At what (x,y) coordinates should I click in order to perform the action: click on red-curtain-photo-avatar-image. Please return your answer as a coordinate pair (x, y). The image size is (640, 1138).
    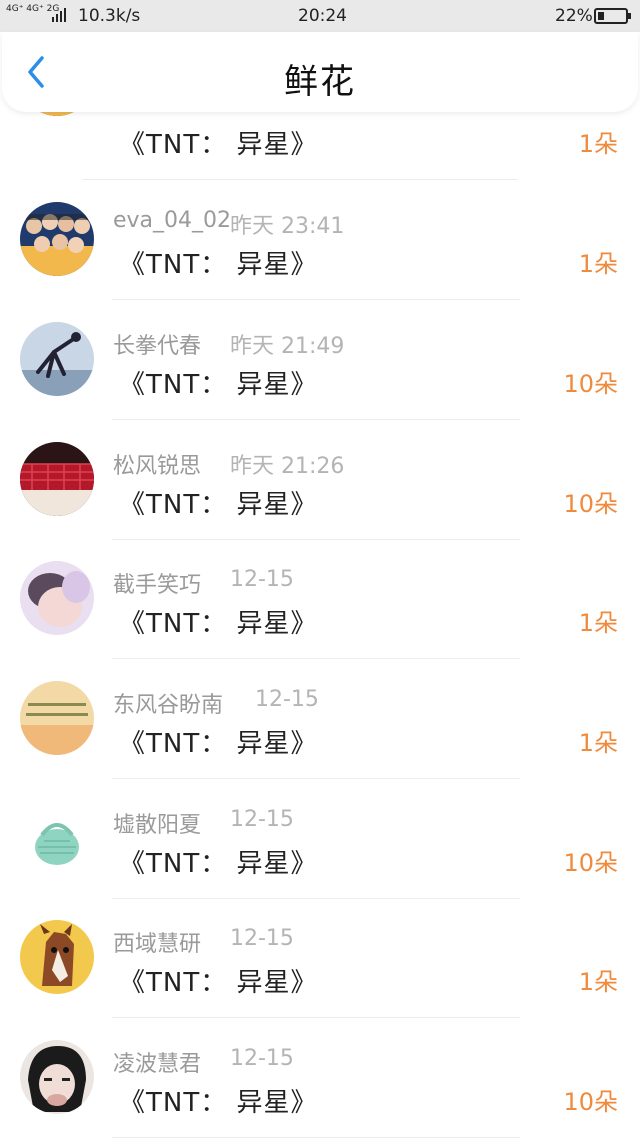
    Looking at the image, I should click on (57, 479).